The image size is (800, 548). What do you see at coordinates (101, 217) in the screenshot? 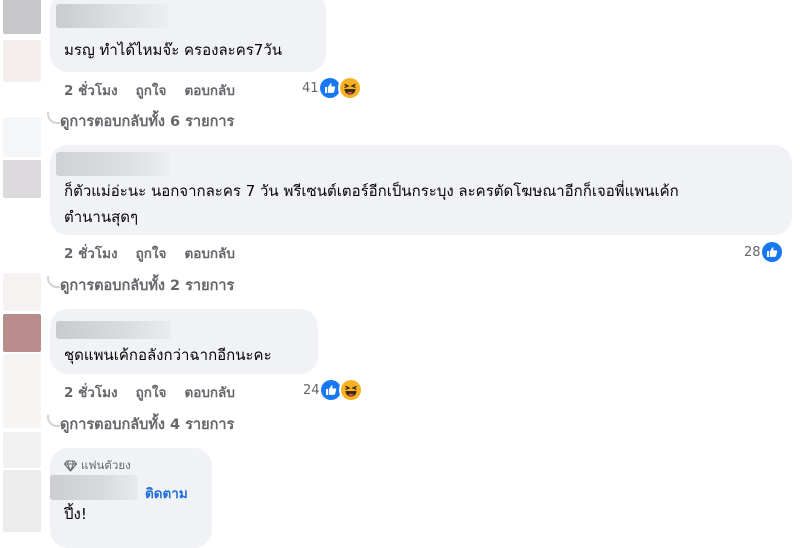
I see `comment-text-line-2: ตำนานสุดๆ` at bounding box center [101, 217].